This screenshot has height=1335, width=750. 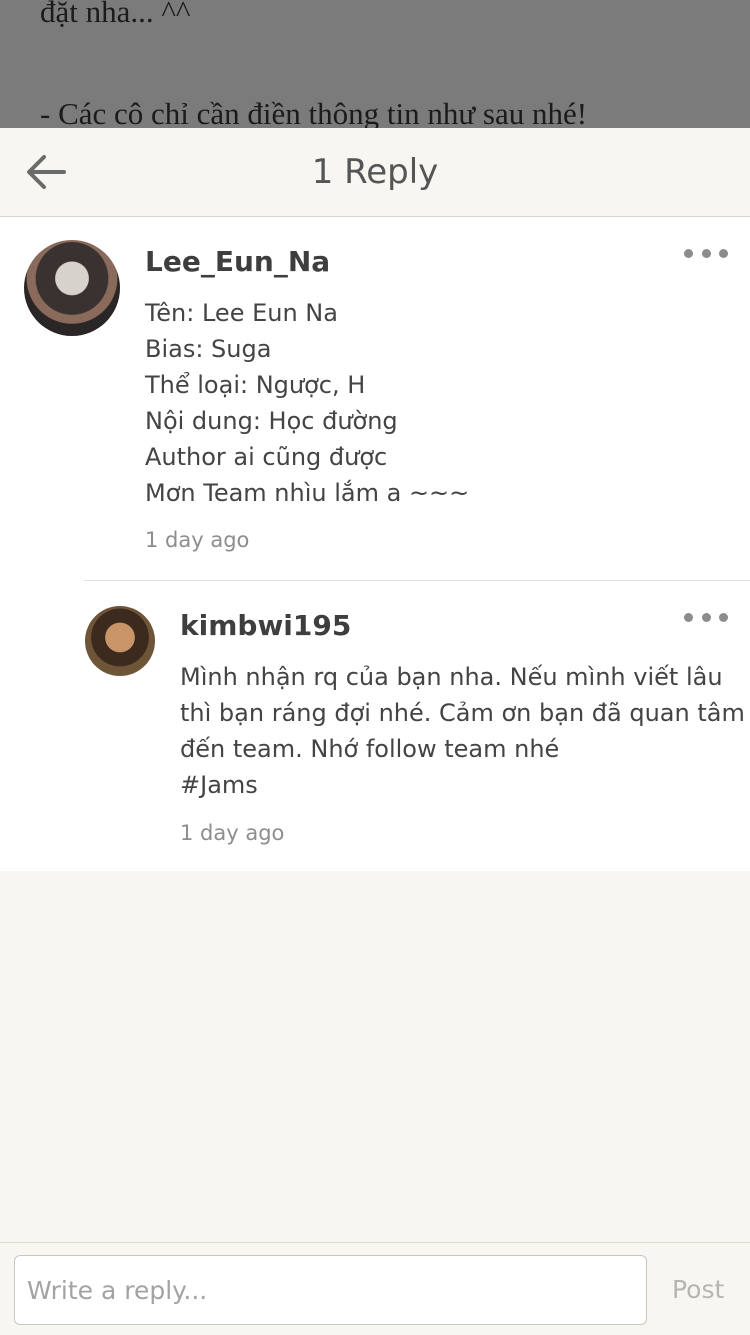 What do you see at coordinates (462, 785) in the screenshot?
I see `comment-line: #Jams` at bounding box center [462, 785].